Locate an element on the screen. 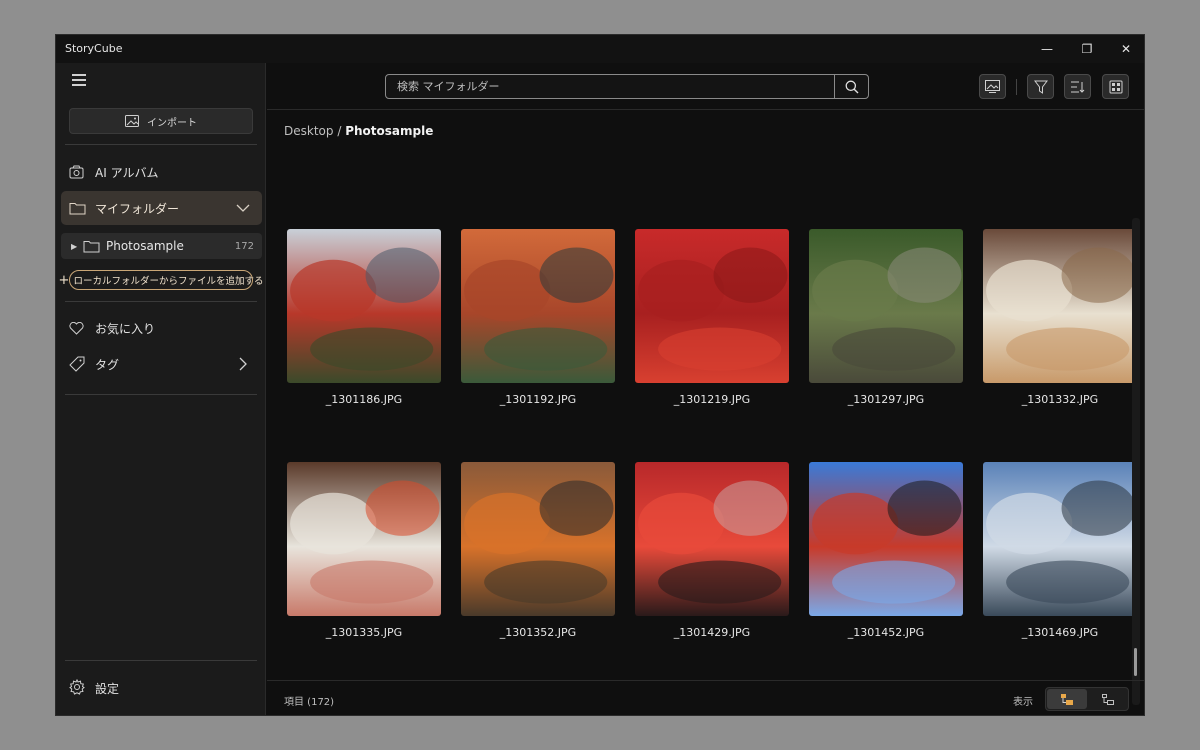 Image resolution: width=1200 pixels, height=750 pixels. add-local-folder-button: + ローカルフォルダーからファイルを追加する is located at coordinates (161, 280).